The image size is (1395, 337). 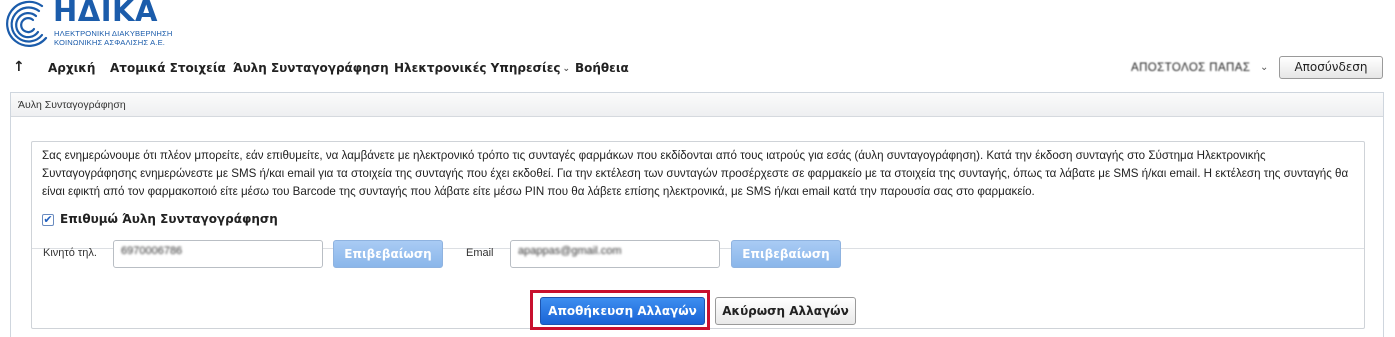 I want to click on logo-swirl-icon, so click(x=27, y=23).